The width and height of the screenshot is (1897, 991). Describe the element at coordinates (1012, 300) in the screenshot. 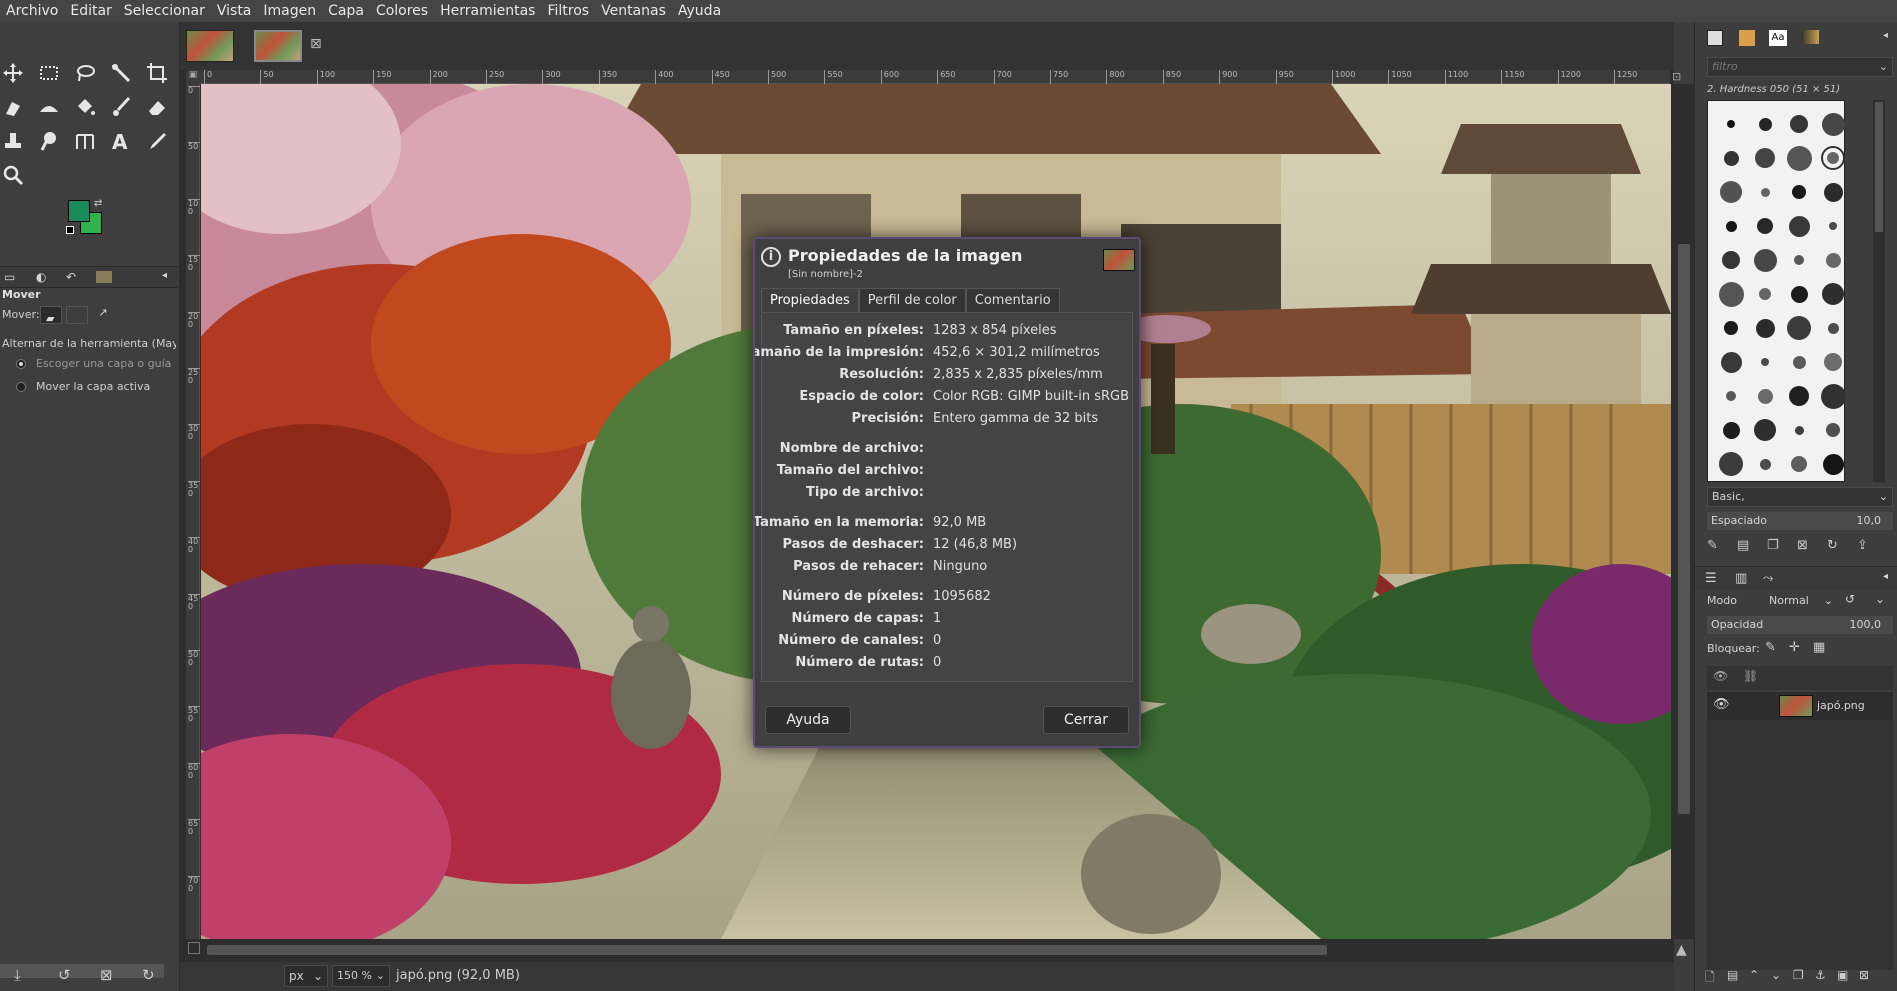

I see `tab-comentario: Comentario` at that location.